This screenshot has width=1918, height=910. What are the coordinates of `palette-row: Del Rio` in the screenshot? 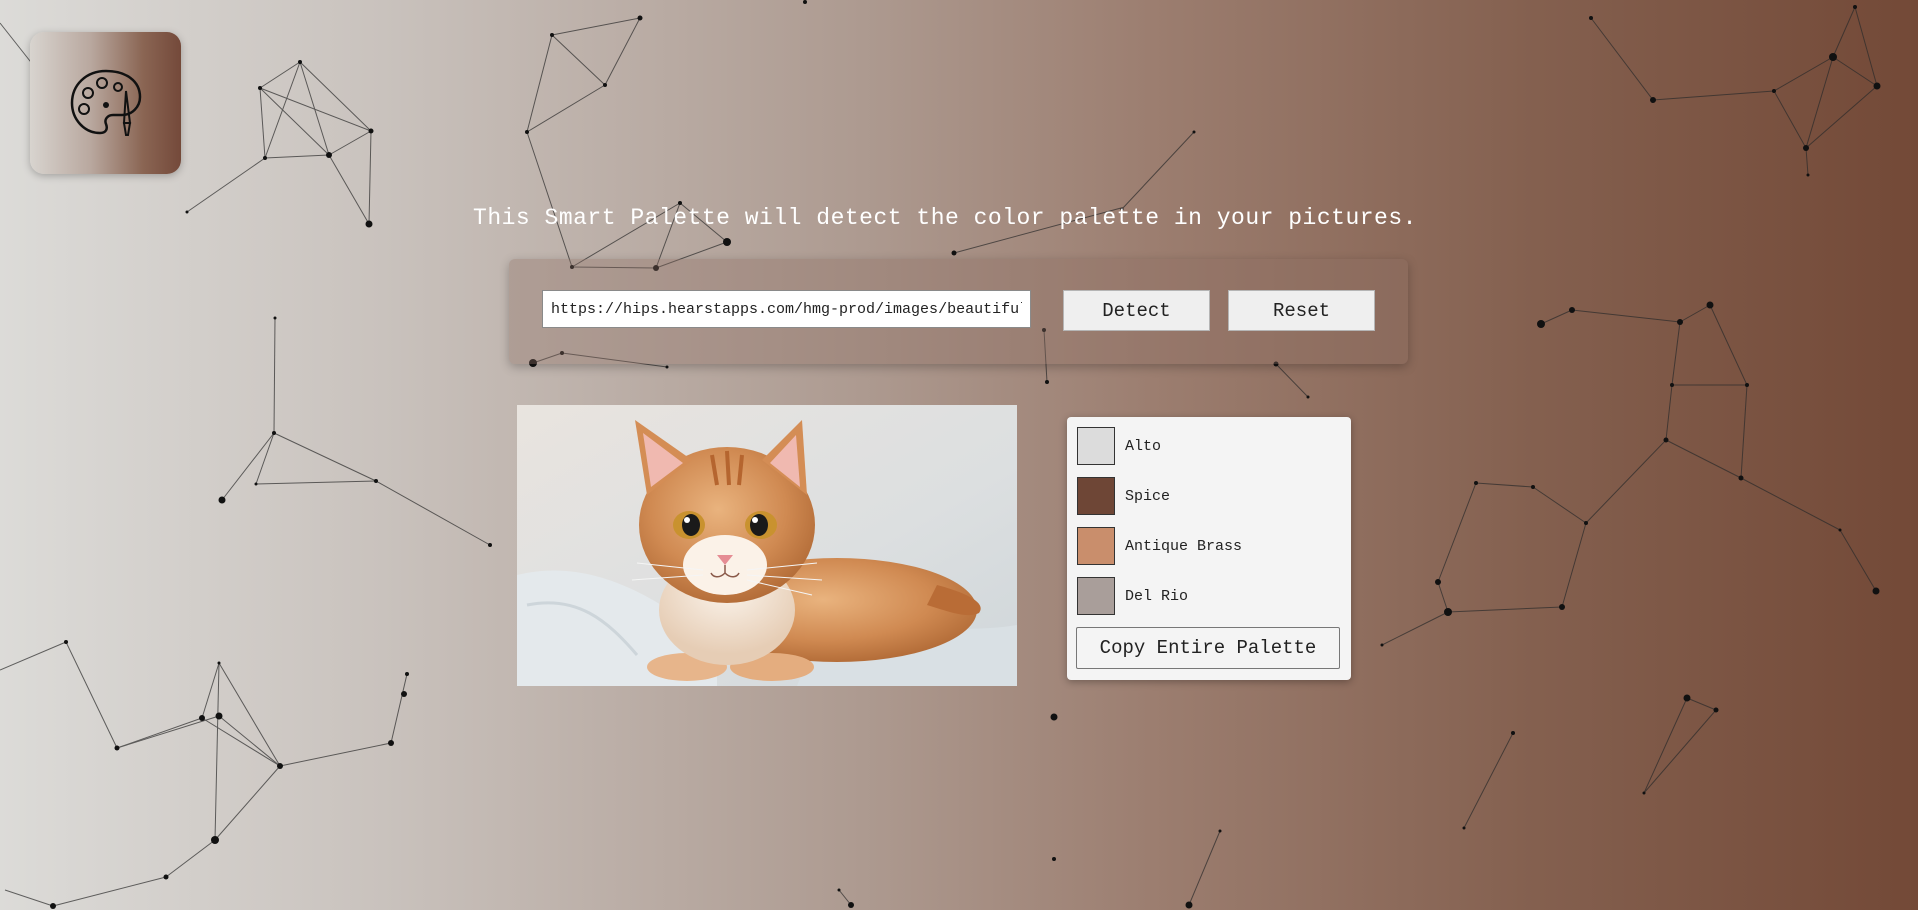 It's located at (1132, 596).